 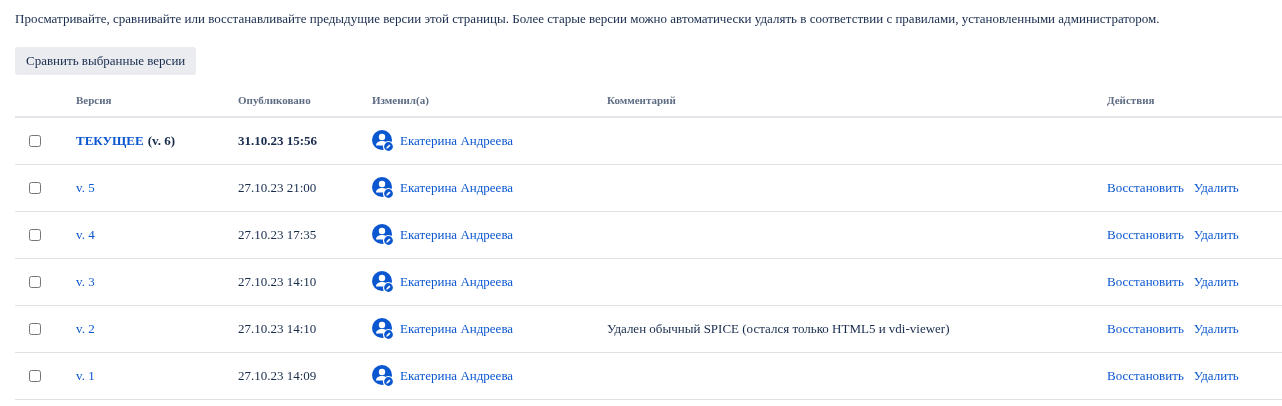 What do you see at coordinates (1131, 100) in the screenshot?
I see `column-header: Действия` at bounding box center [1131, 100].